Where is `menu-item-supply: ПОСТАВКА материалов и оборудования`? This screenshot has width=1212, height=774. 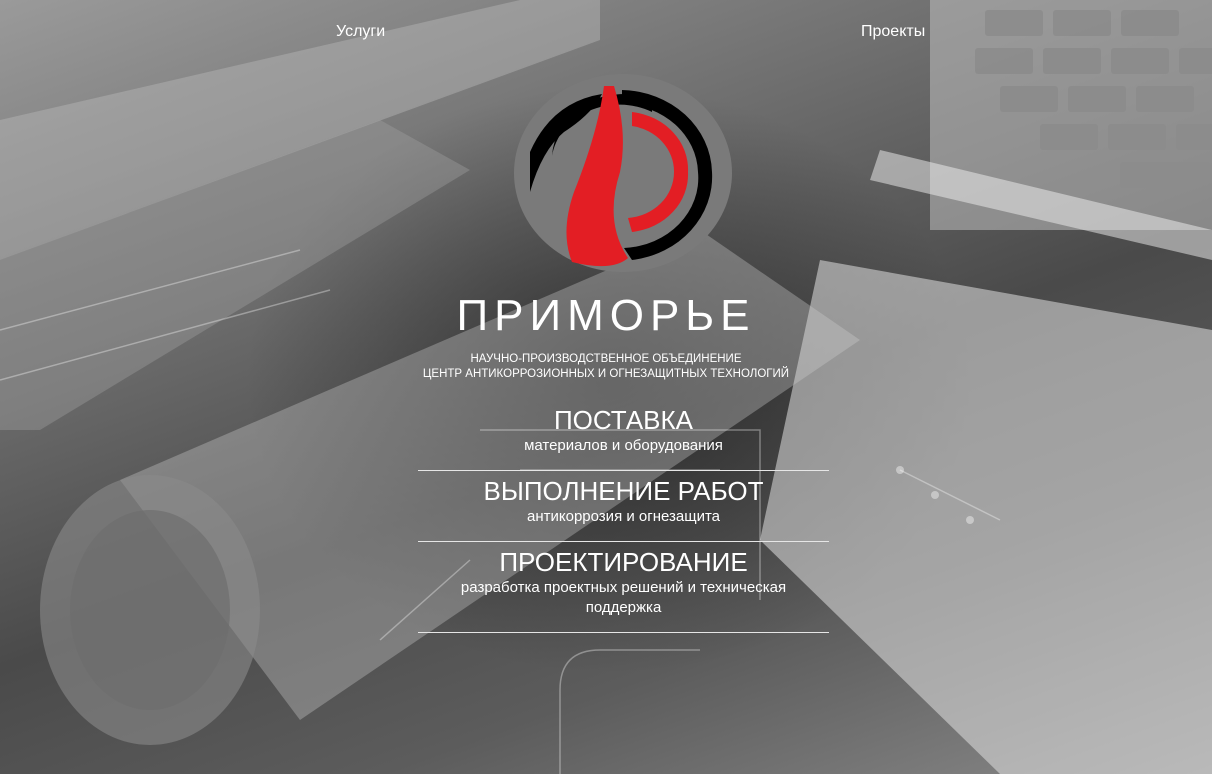
menu-item-supply: ПОСТАВКА материалов и оборудования is located at coordinates (623, 437).